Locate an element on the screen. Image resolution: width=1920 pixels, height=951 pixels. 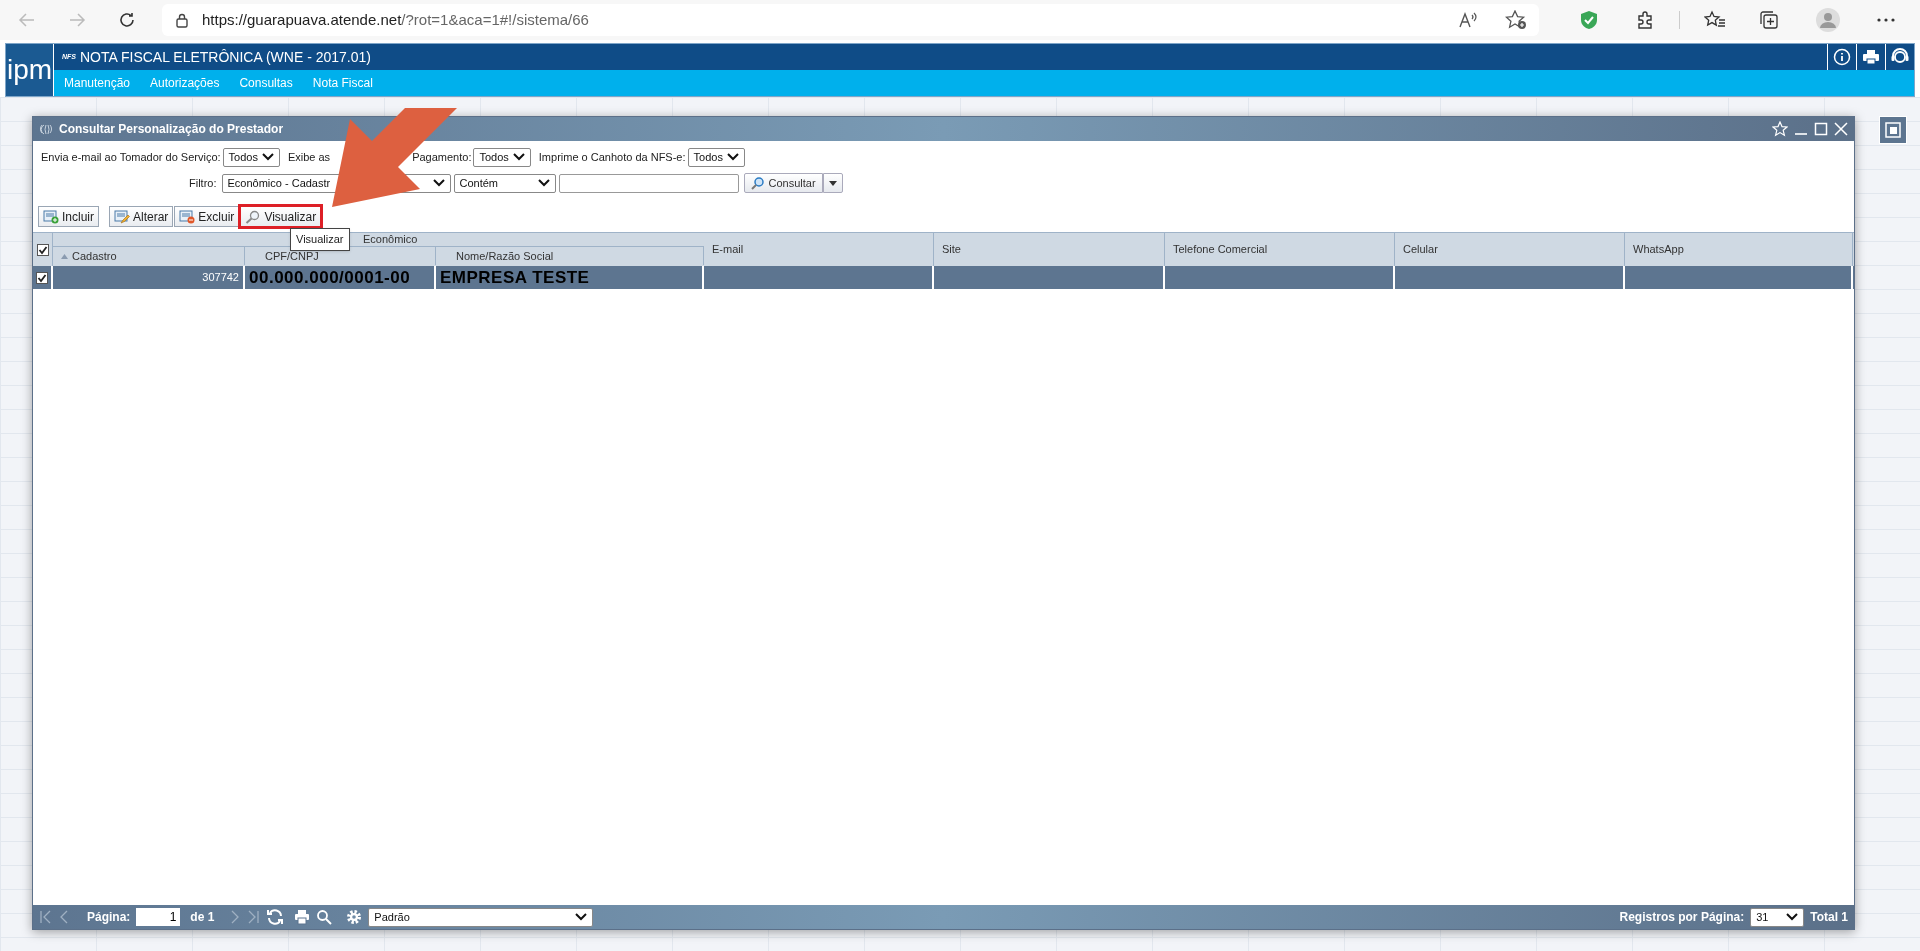
row-checkbox is located at coordinates (42, 277).